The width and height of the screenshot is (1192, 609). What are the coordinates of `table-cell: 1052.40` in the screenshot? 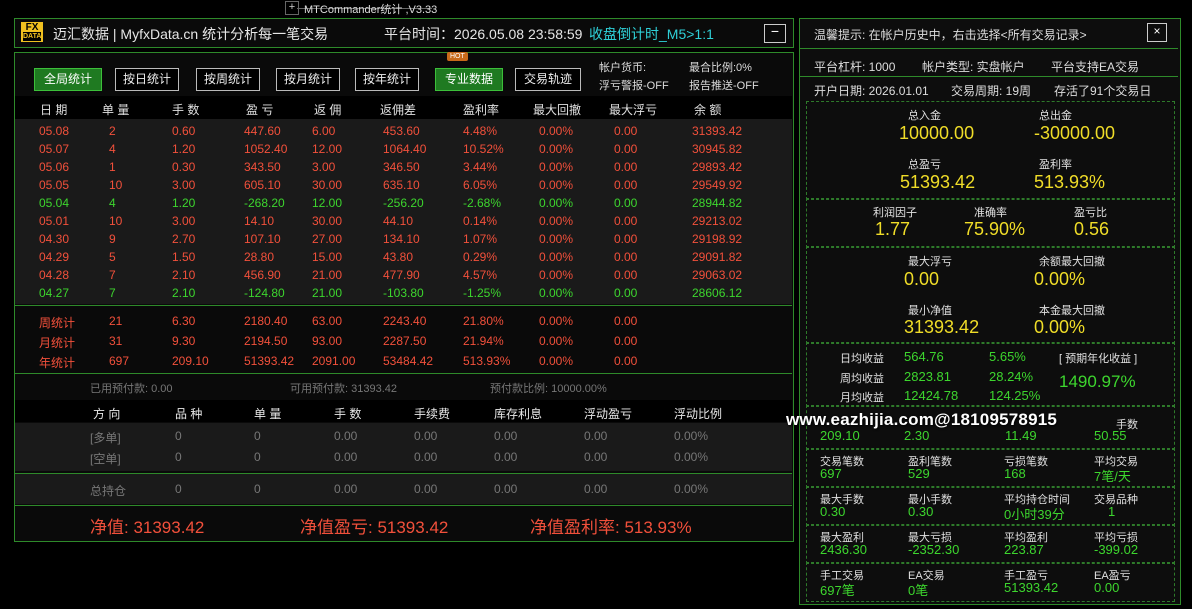 It's located at (266, 149).